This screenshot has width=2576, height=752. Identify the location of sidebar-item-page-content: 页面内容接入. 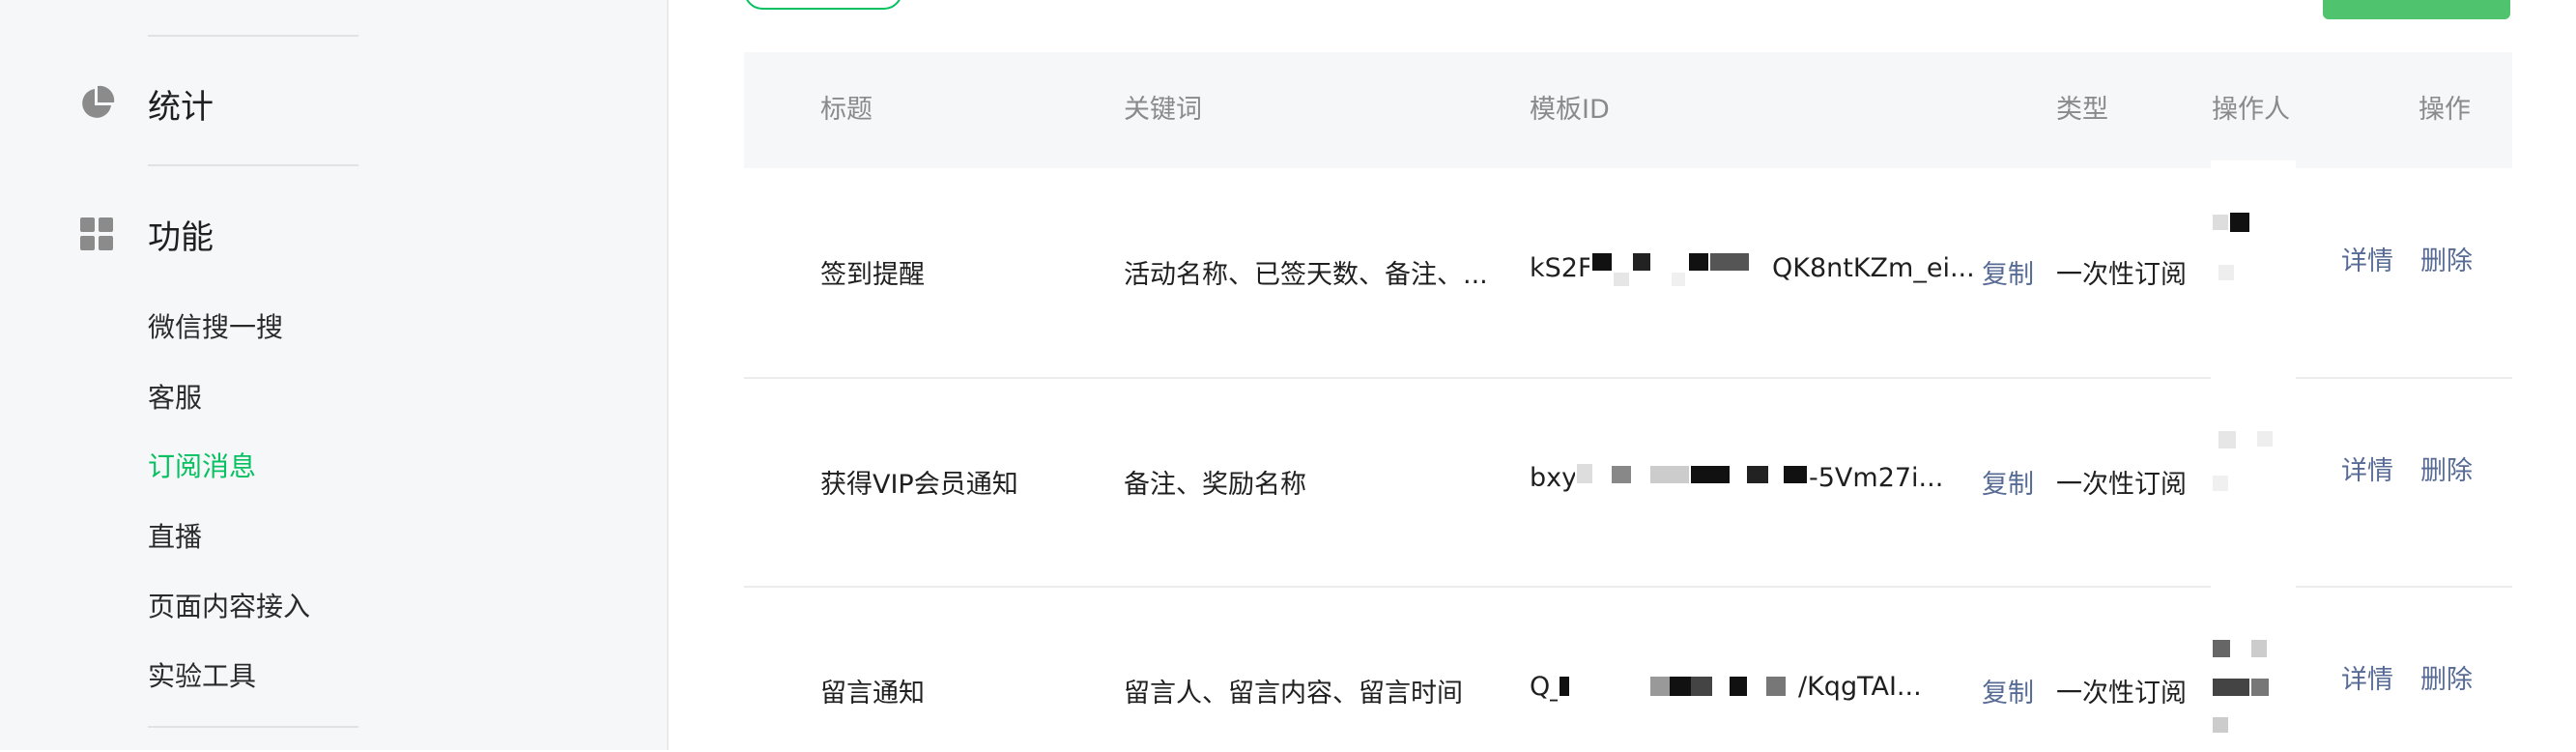
(229, 607).